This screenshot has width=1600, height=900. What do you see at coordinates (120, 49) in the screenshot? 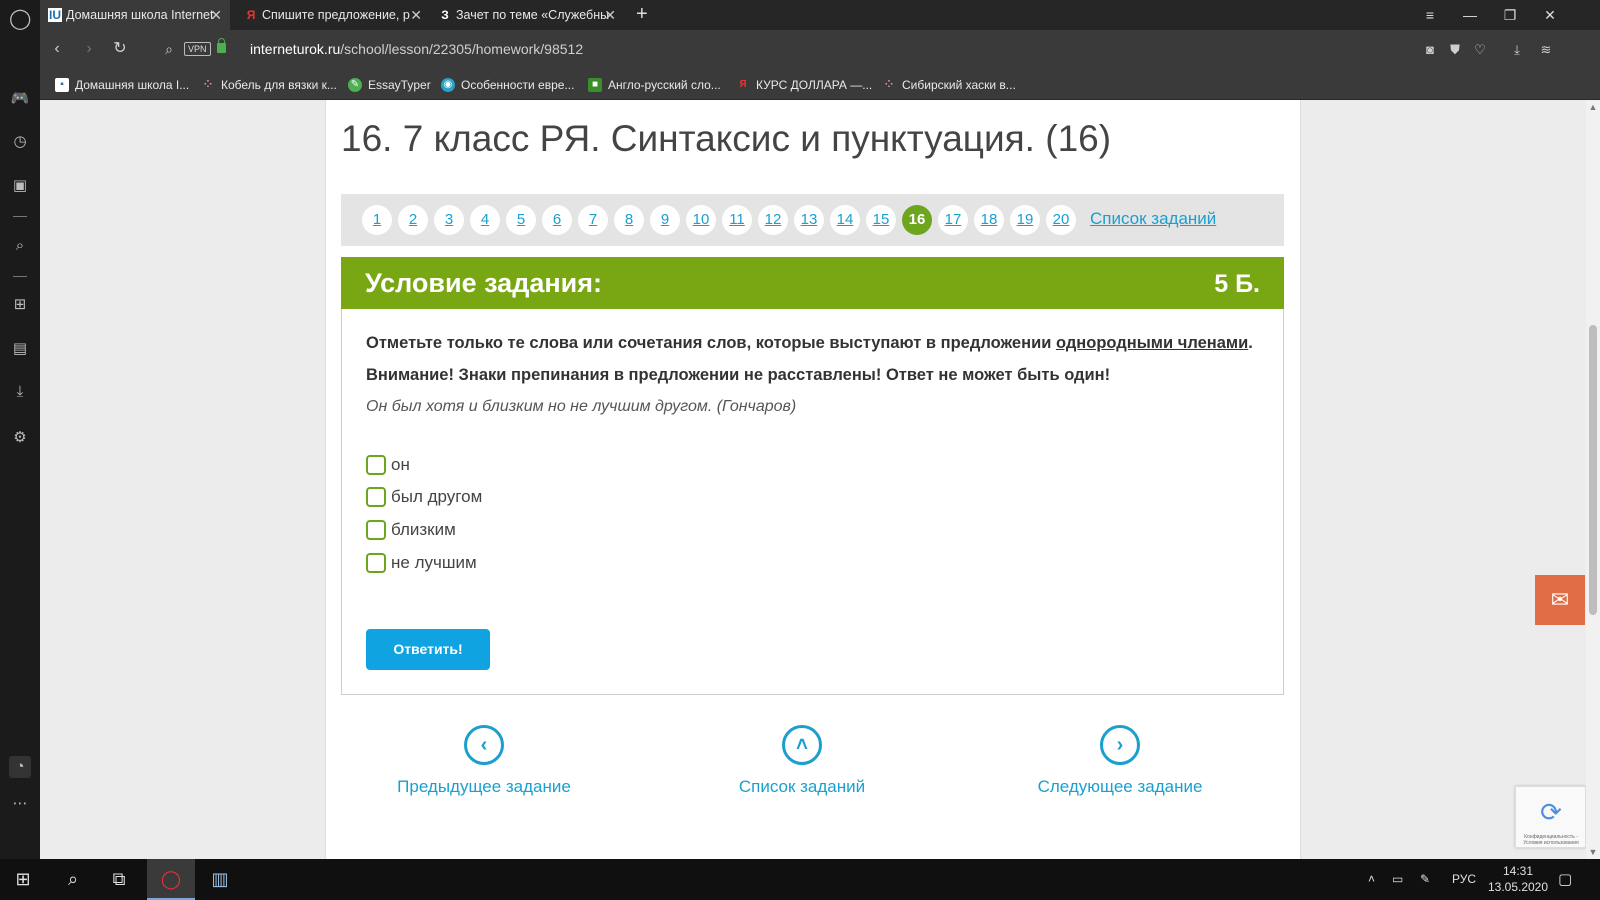
I see `reload-icon: ↻` at bounding box center [120, 49].